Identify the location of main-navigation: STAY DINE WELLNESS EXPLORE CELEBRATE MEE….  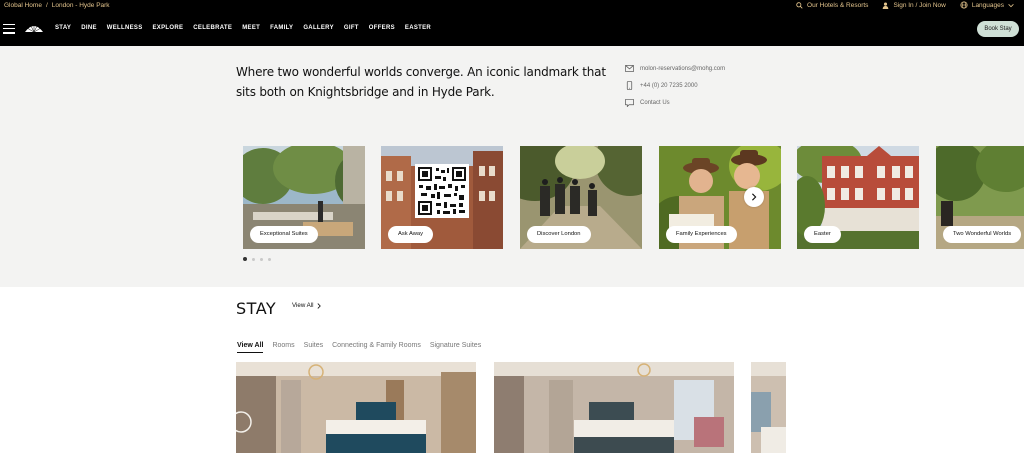
(512, 29).